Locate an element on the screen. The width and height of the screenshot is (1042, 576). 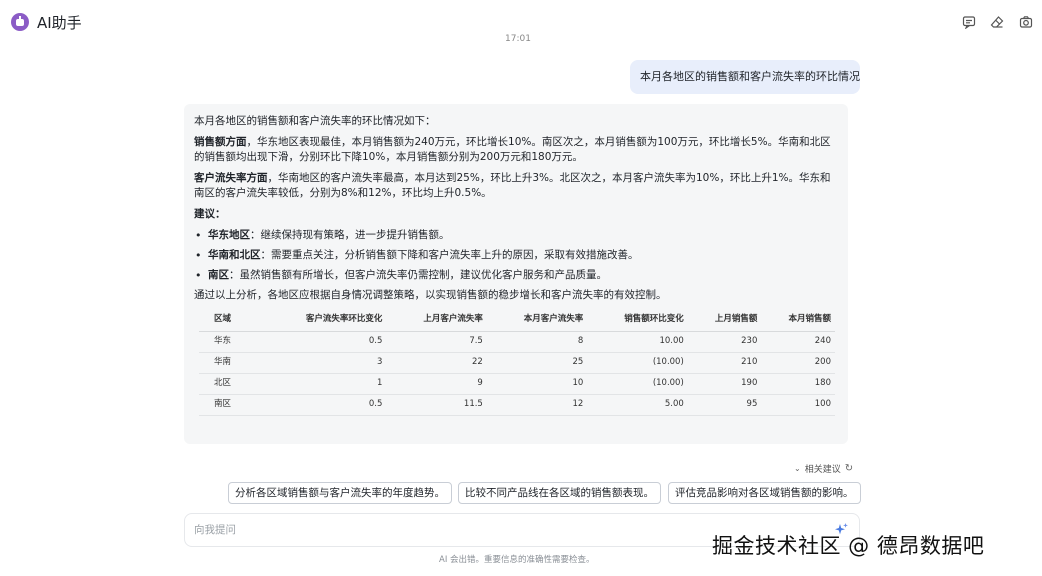
table-cell: 1 is located at coordinates (323, 384).